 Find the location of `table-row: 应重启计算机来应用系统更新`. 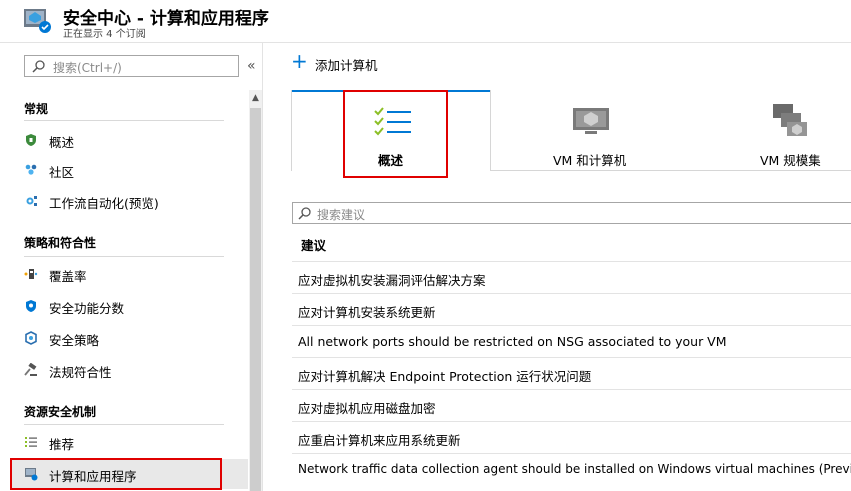

table-row: 应重启计算机来应用系统更新 is located at coordinates (571, 437).